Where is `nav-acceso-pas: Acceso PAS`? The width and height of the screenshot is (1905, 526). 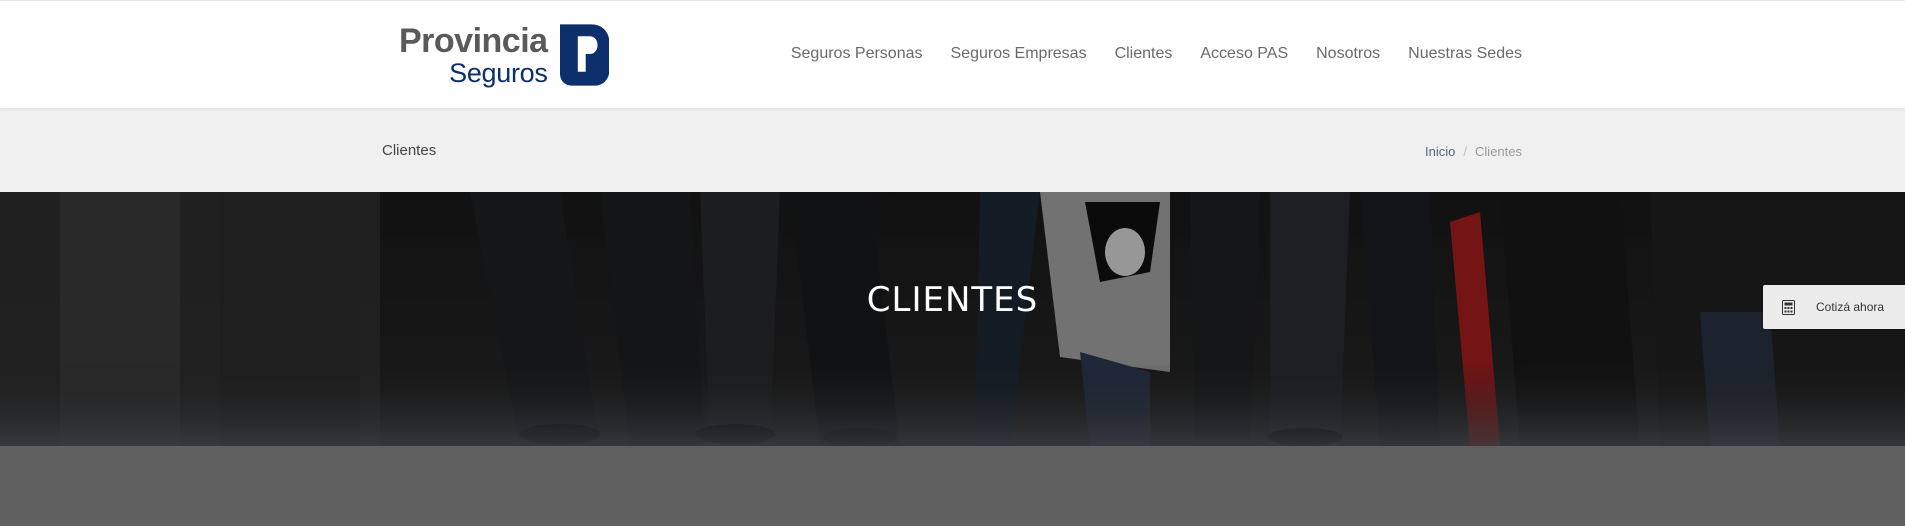
nav-acceso-pas: Acceso PAS is located at coordinates (1244, 54).